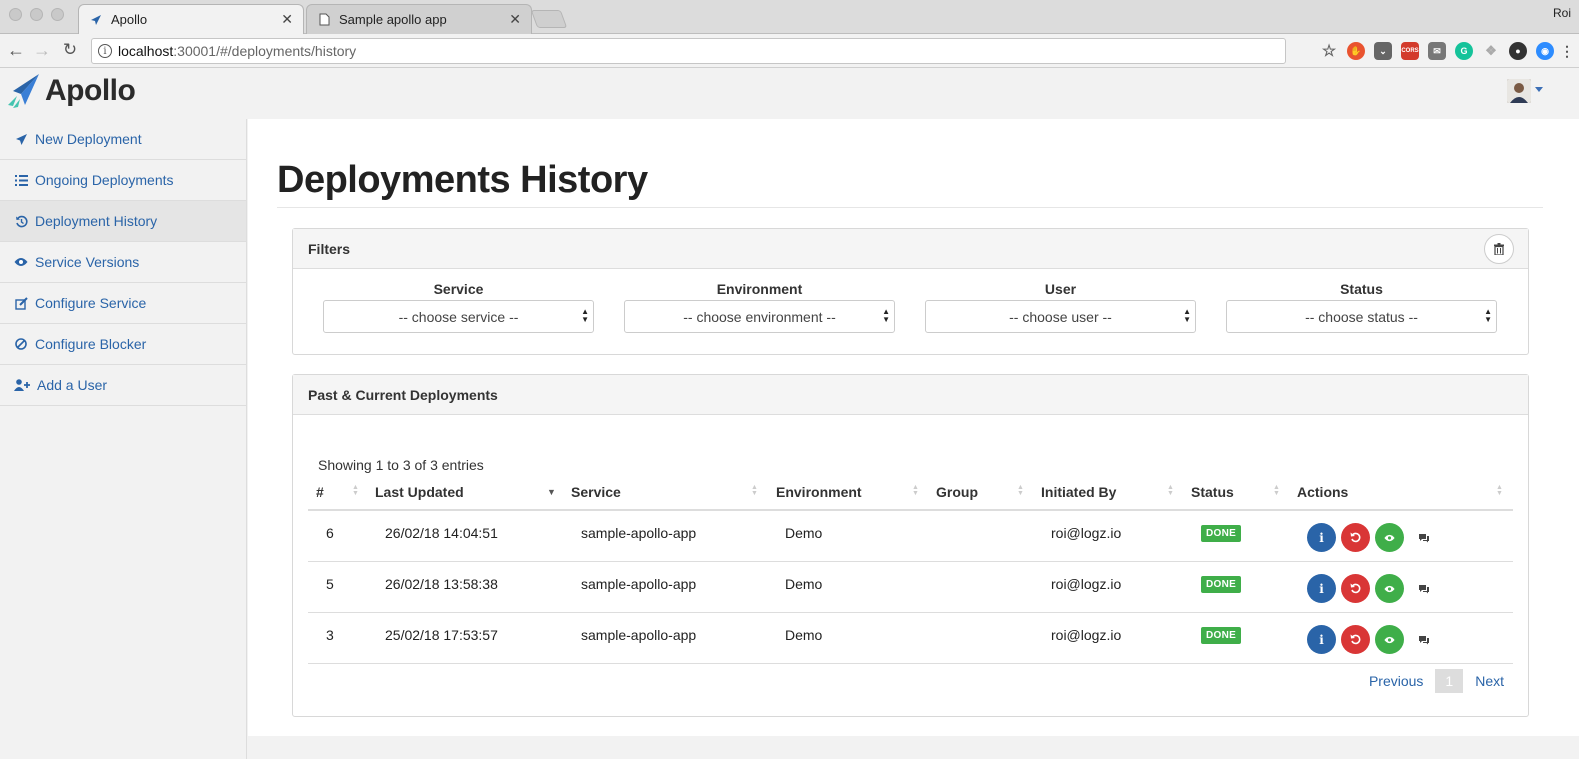 The image size is (1579, 759). Describe the element at coordinates (1518, 51) in the screenshot. I see `github-icon: ●` at that location.